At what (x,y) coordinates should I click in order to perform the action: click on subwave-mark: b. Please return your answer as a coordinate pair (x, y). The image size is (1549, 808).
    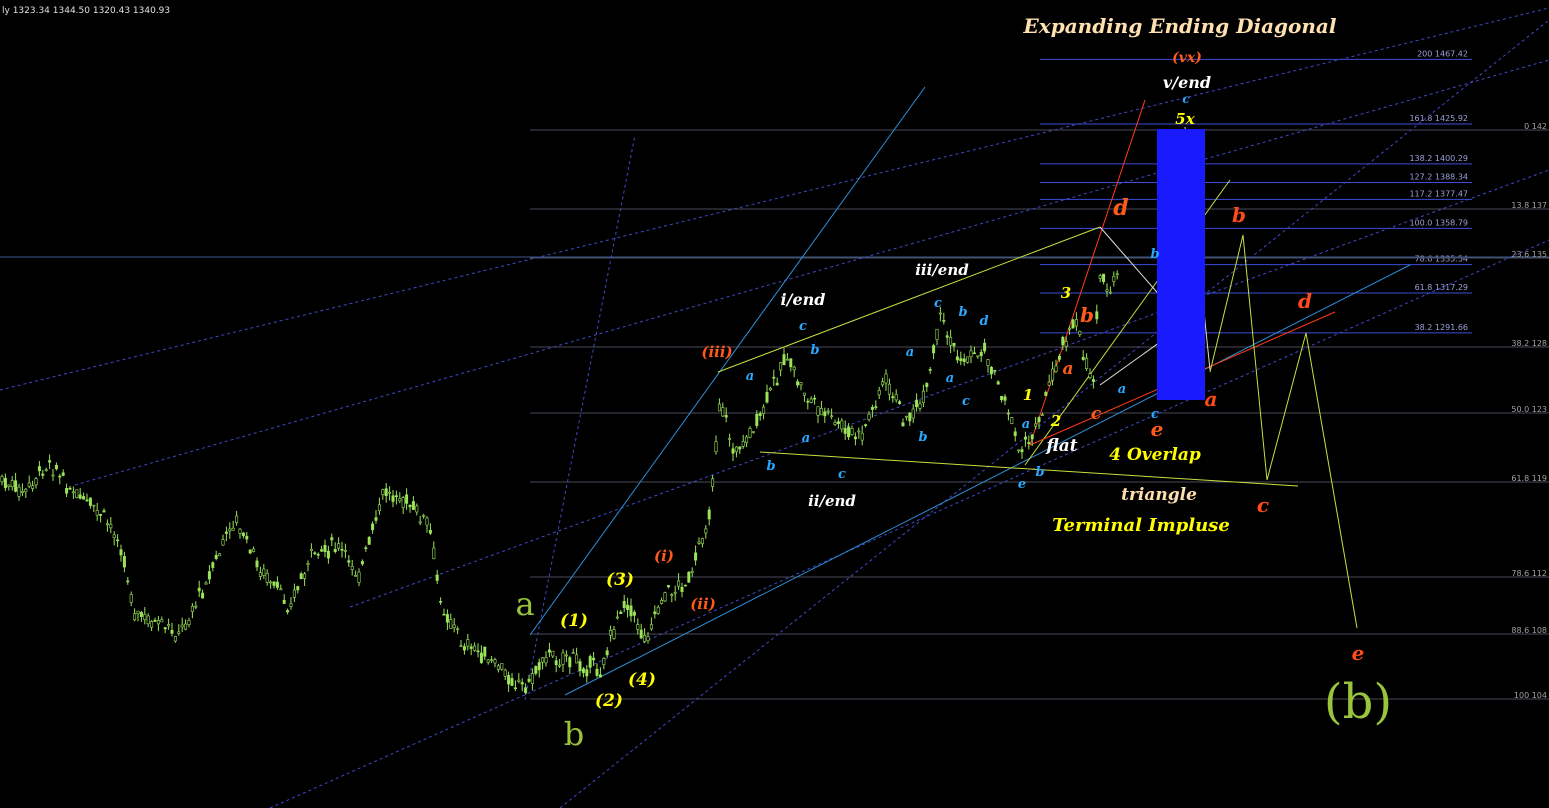
    Looking at the image, I should click on (814, 350).